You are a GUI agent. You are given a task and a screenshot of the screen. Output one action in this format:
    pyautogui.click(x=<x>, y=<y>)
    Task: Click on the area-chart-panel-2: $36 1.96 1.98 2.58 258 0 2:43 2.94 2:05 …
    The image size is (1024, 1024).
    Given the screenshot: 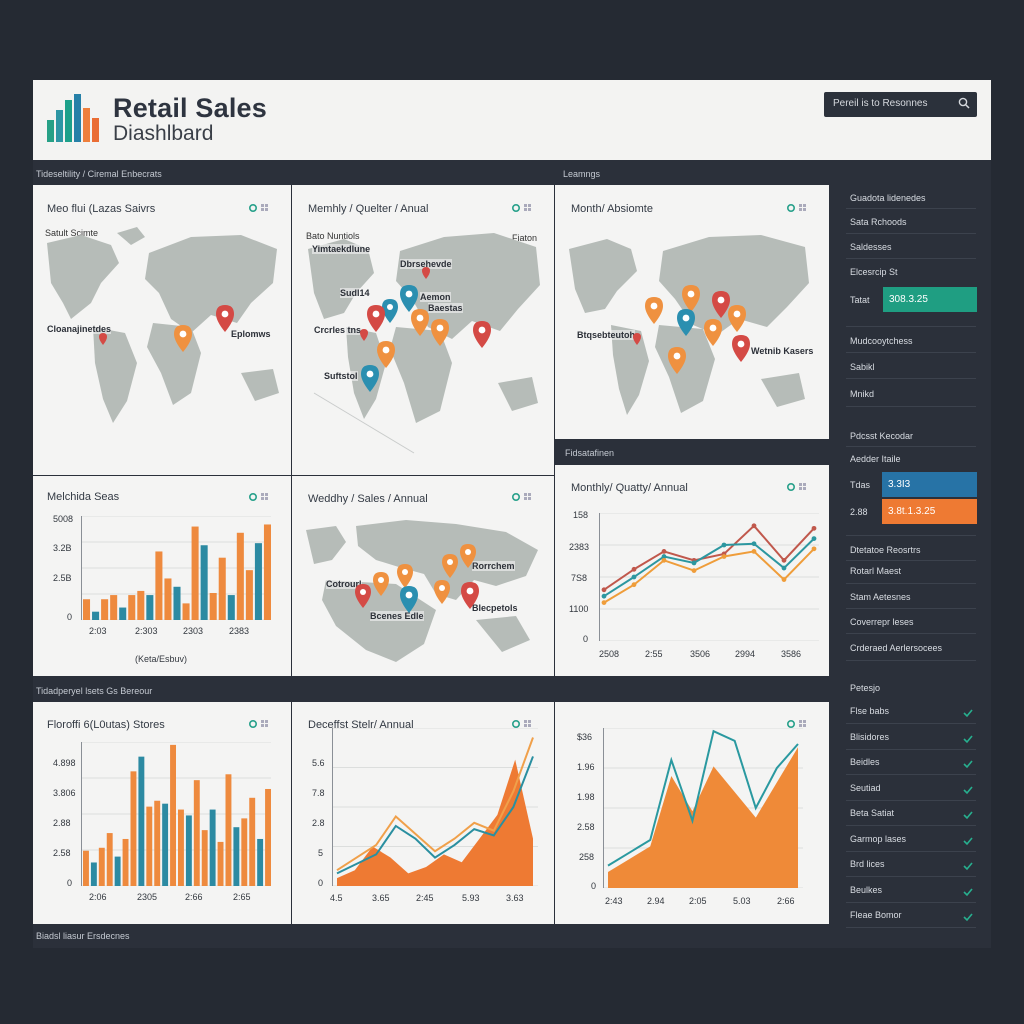 What is the action you would take?
    pyautogui.click(x=692, y=813)
    